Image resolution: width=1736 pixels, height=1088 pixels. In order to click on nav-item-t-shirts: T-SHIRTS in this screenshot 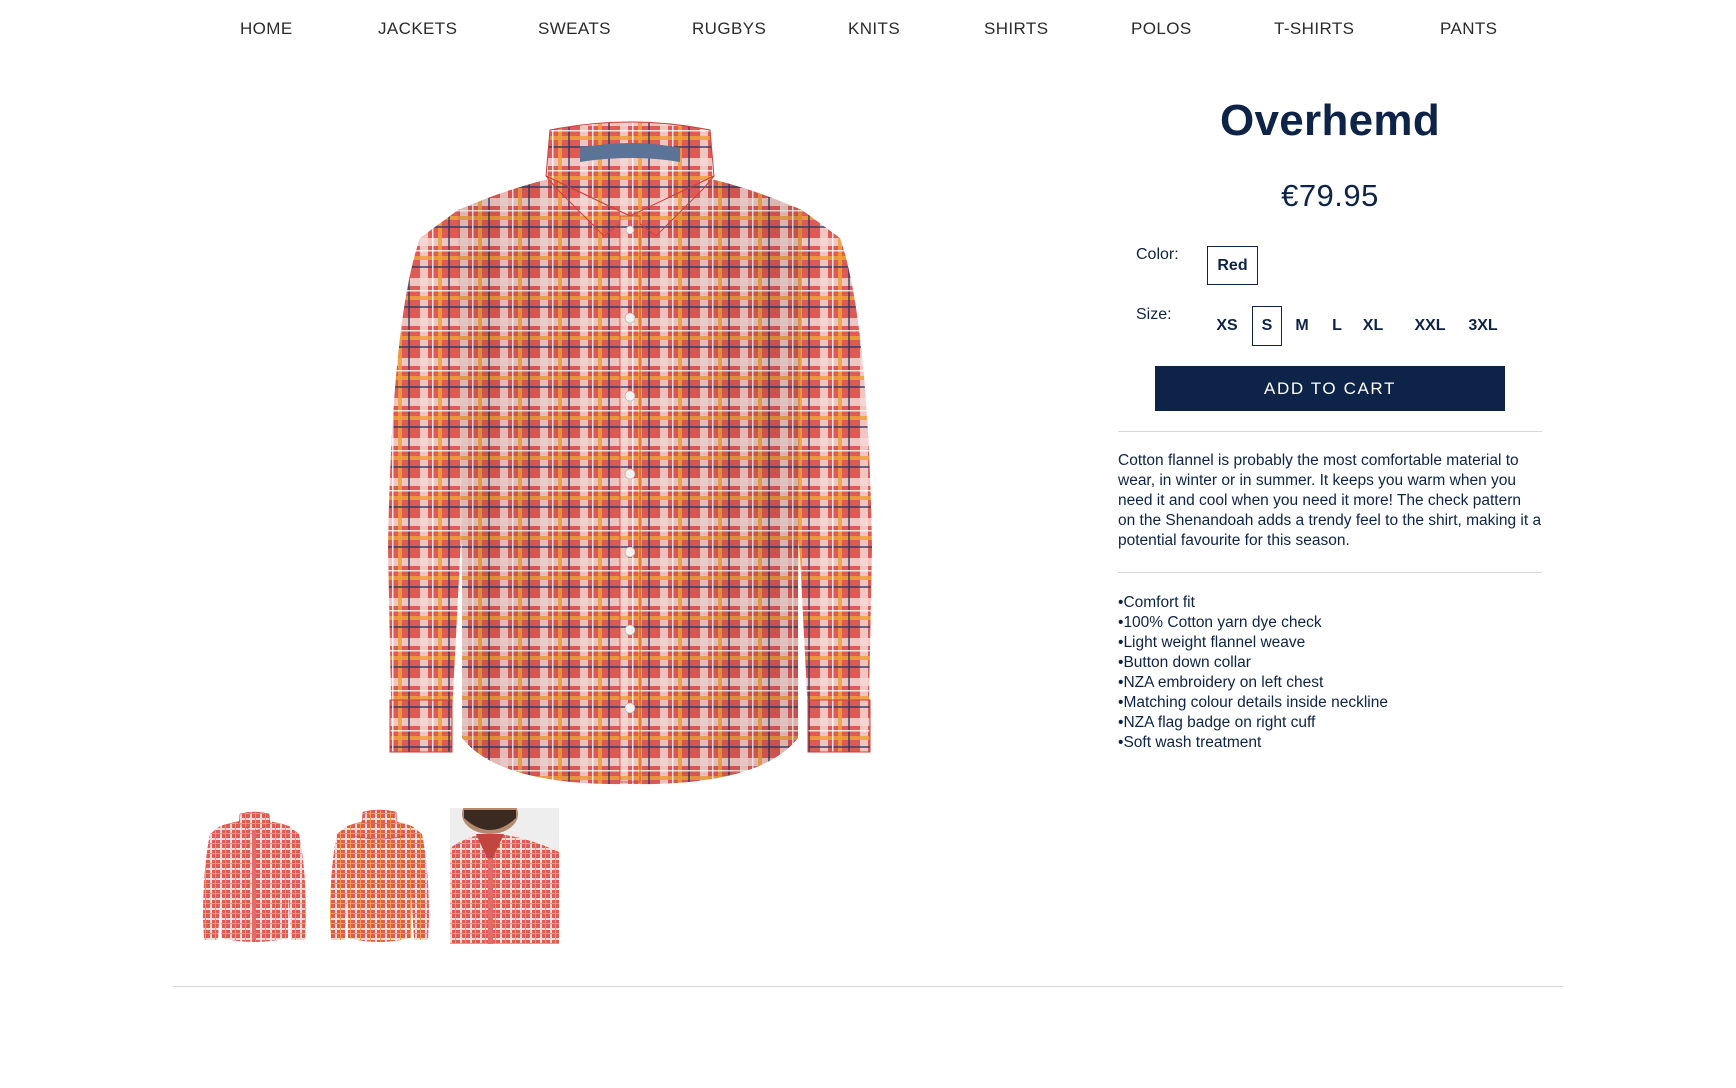, I will do `click(1314, 29)`.